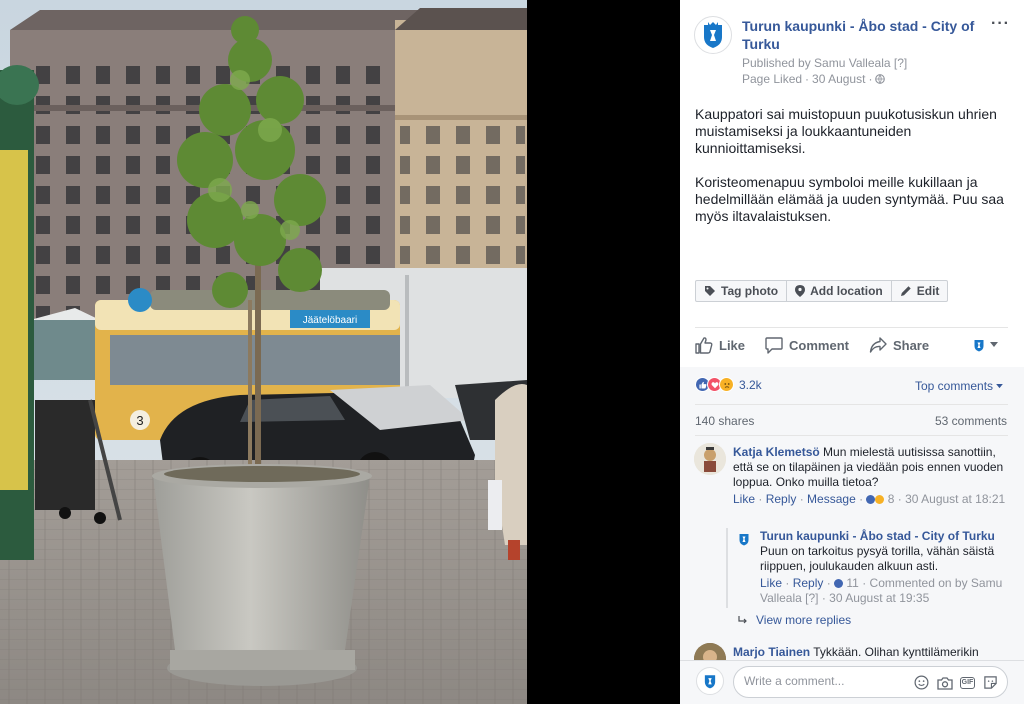  What do you see at coordinates (838, 79) in the screenshot?
I see `post-date: 30 August` at bounding box center [838, 79].